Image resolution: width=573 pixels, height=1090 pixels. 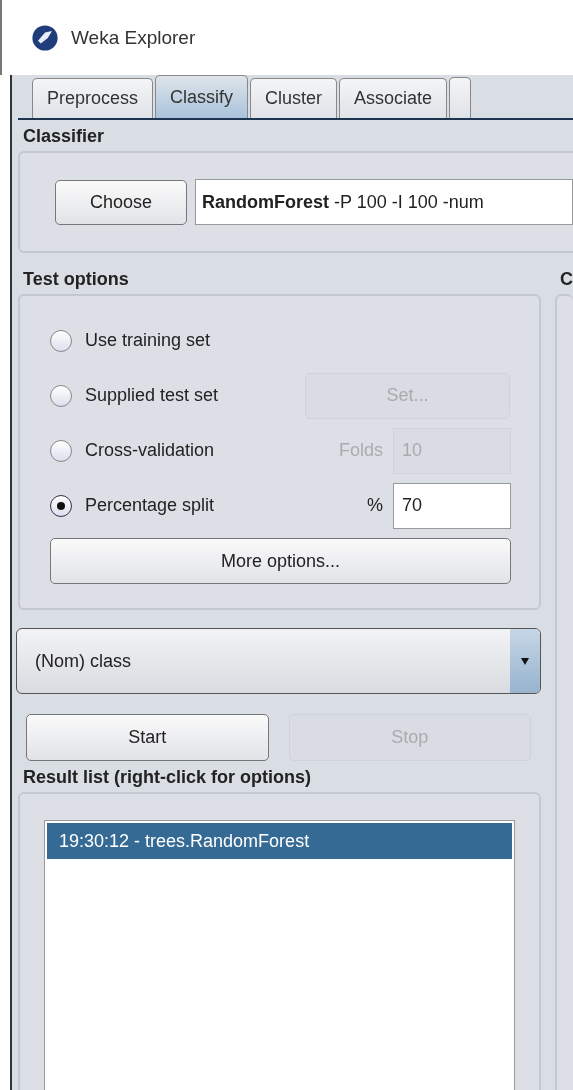 I want to click on start-button: Start, so click(x=147, y=737).